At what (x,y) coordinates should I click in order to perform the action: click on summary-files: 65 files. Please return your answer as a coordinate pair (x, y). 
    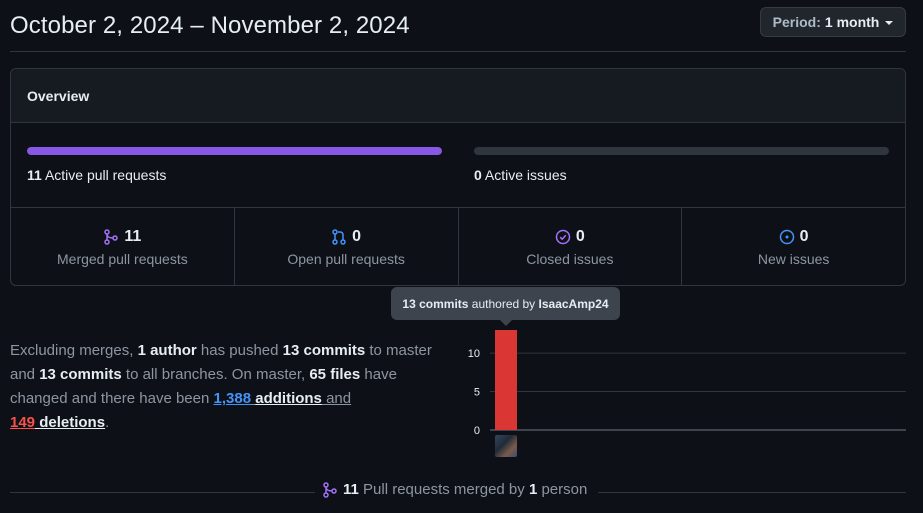
    Looking at the image, I should click on (335, 374).